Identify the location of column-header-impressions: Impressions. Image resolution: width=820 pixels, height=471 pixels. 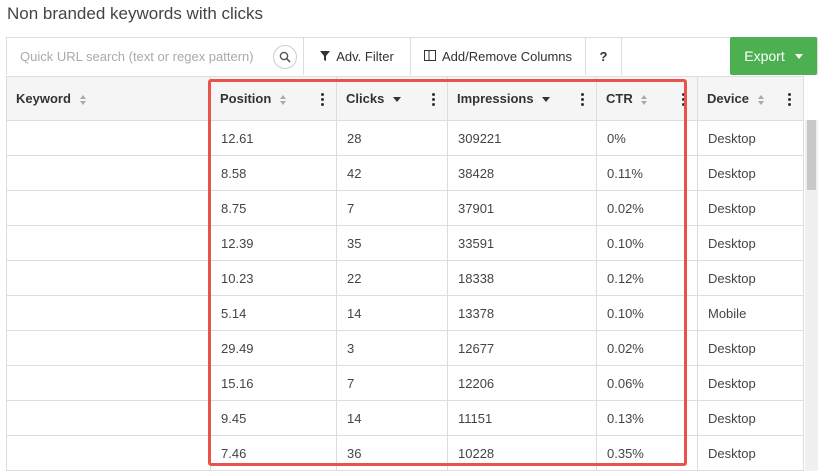
(522, 98).